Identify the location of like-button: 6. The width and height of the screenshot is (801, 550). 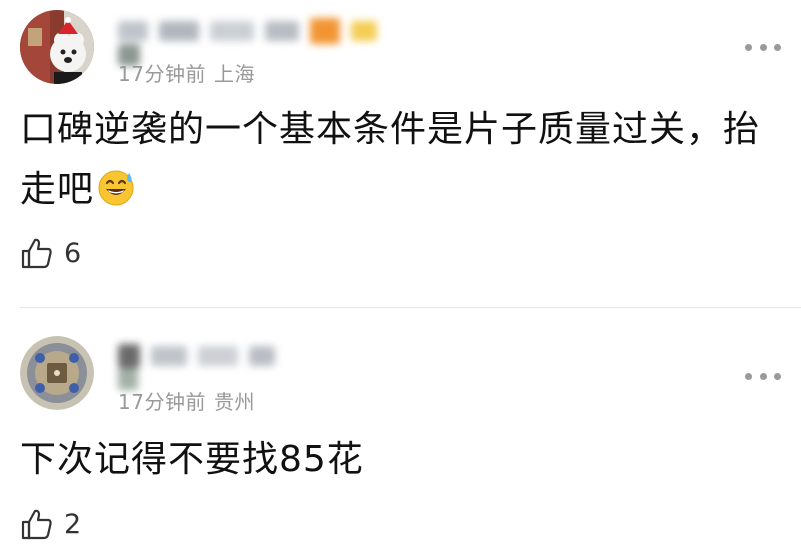
(50, 253).